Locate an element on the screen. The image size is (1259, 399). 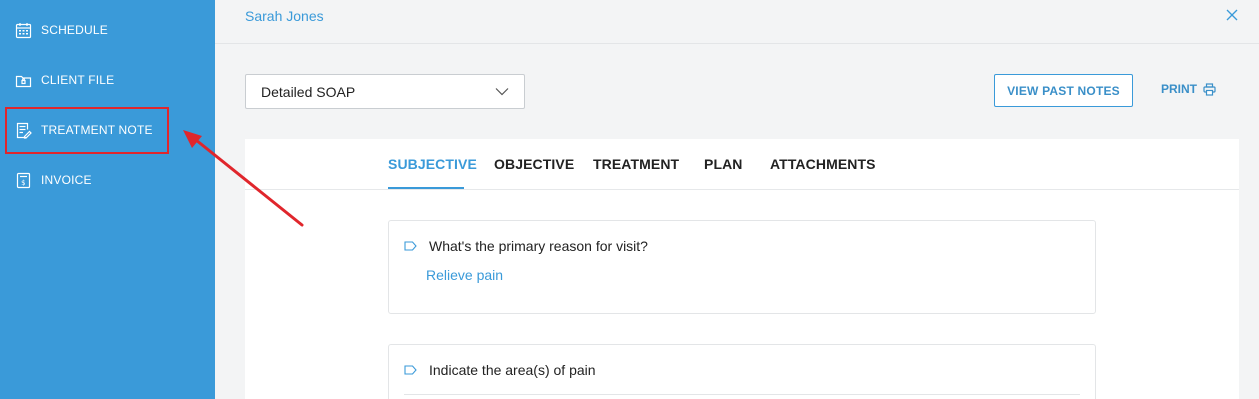
question-row: Indicate the area(s) of pain is located at coordinates (500, 370).